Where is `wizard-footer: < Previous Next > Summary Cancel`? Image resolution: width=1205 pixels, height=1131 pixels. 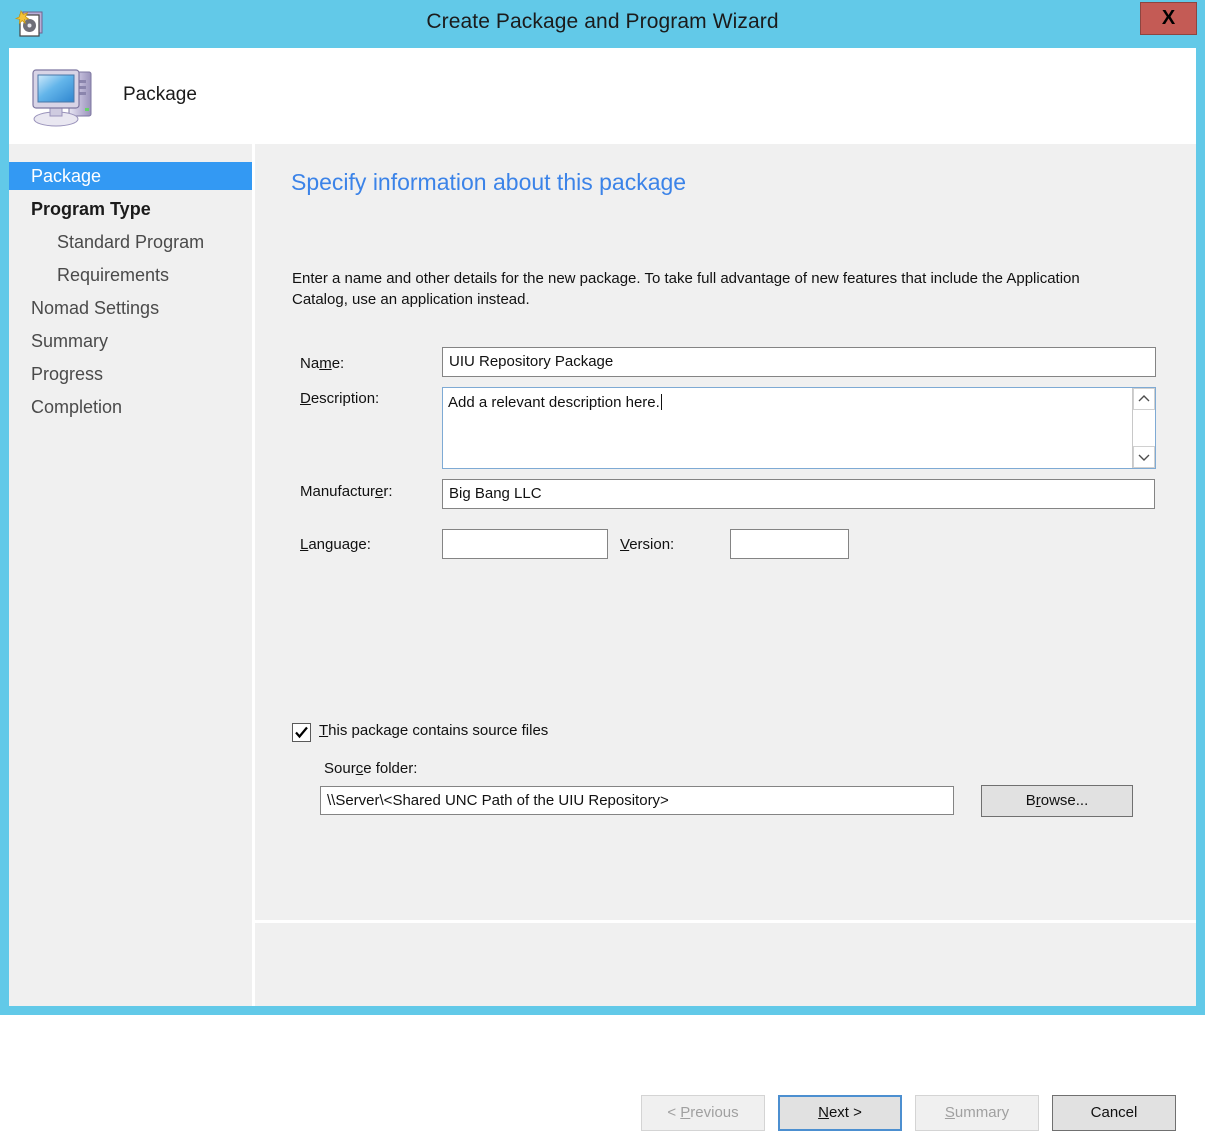
wizard-footer: < Previous Next > Summary Cancel is located at coordinates (725, 1027).